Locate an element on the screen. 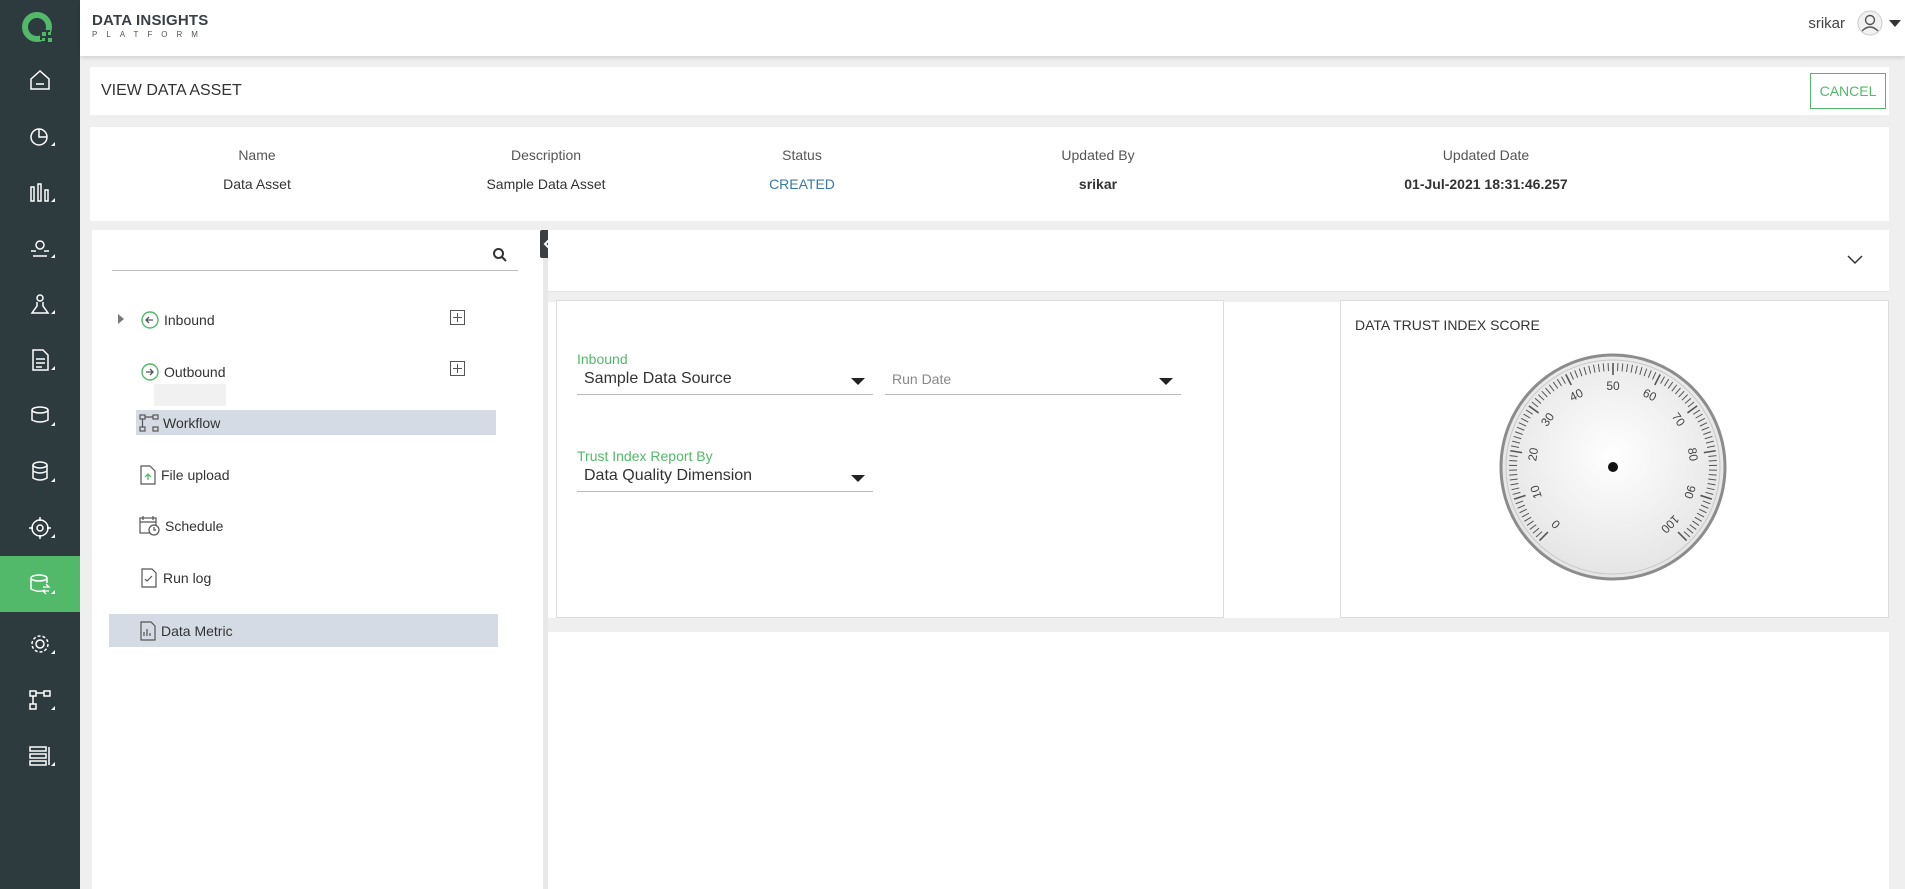 The width and height of the screenshot is (1905, 889). description-value: Sample Data Asset is located at coordinates (546, 184).